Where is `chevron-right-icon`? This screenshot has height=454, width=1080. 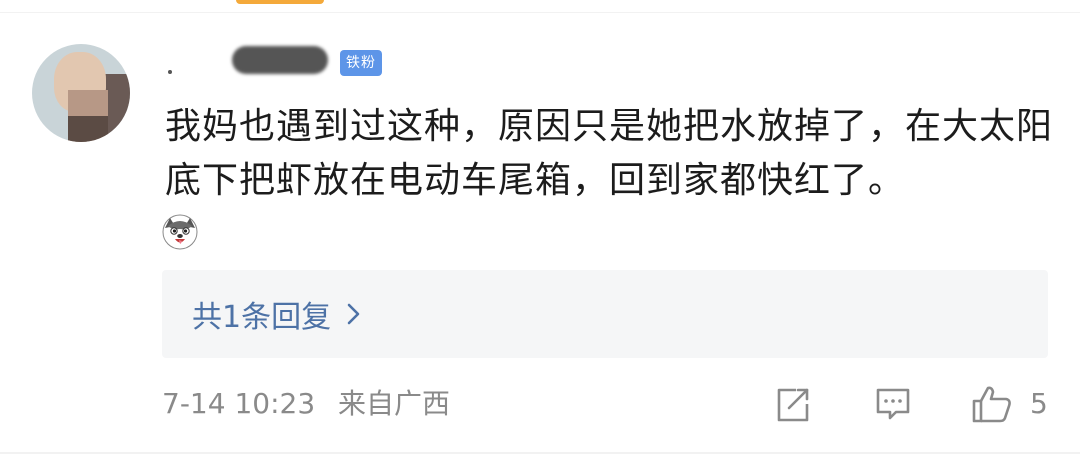 chevron-right-icon is located at coordinates (353, 314).